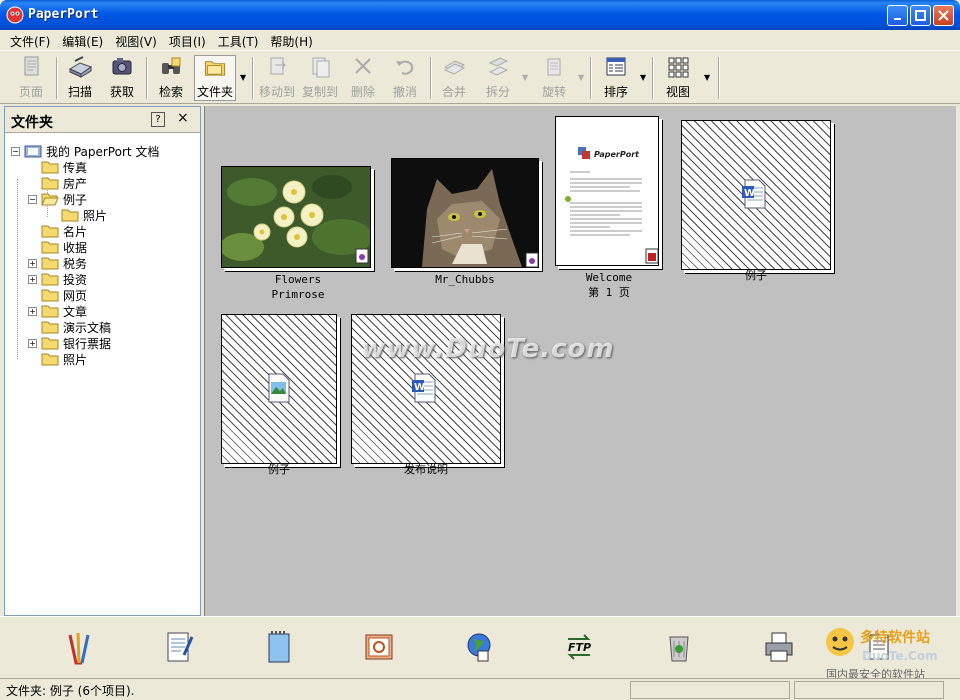 This screenshot has width=960, height=700. I want to click on ftp-icon: FTP, so click(579, 647).